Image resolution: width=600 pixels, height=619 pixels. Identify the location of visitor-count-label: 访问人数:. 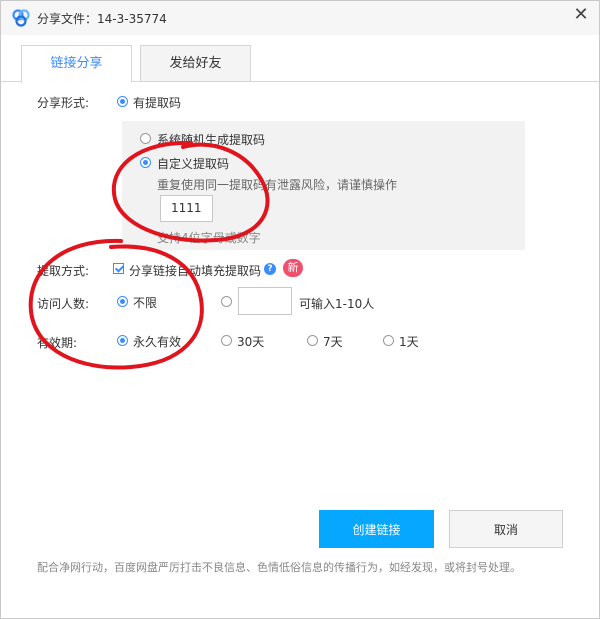
(63, 304).